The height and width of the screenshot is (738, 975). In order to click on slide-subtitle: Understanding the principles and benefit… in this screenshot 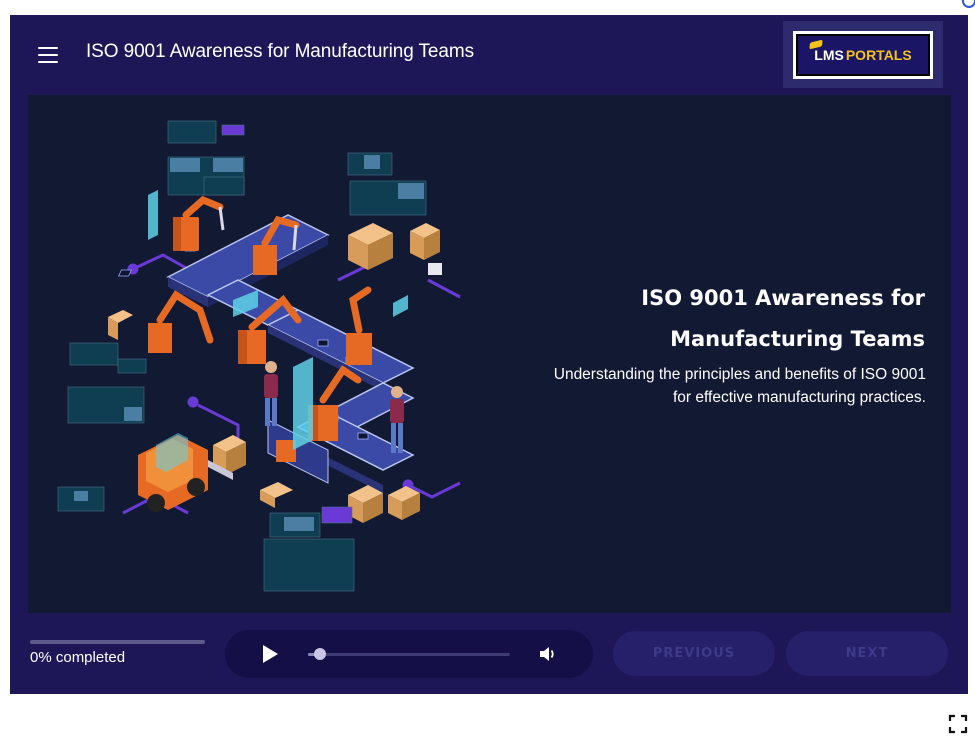, I will do `click(716, 386)`.